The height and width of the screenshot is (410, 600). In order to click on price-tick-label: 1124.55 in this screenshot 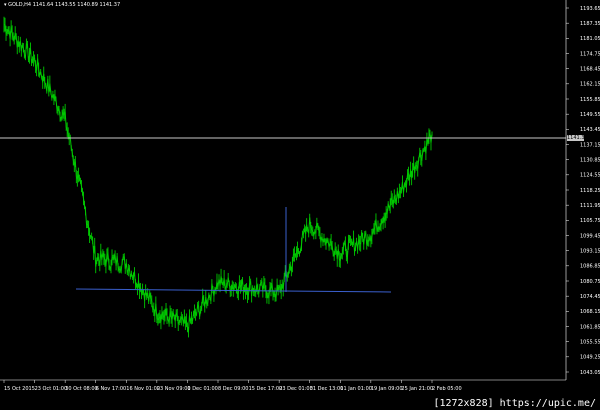, I will do `click(590, 176)`.